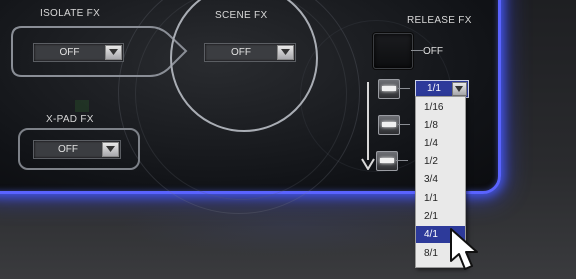 Image resolution: width=576 pixels, height=279 pixels. What do you see at coordinates (440, 216) in the screenshot?
I see `dropdown-option: 2/1` at bounding box center [440, 216].